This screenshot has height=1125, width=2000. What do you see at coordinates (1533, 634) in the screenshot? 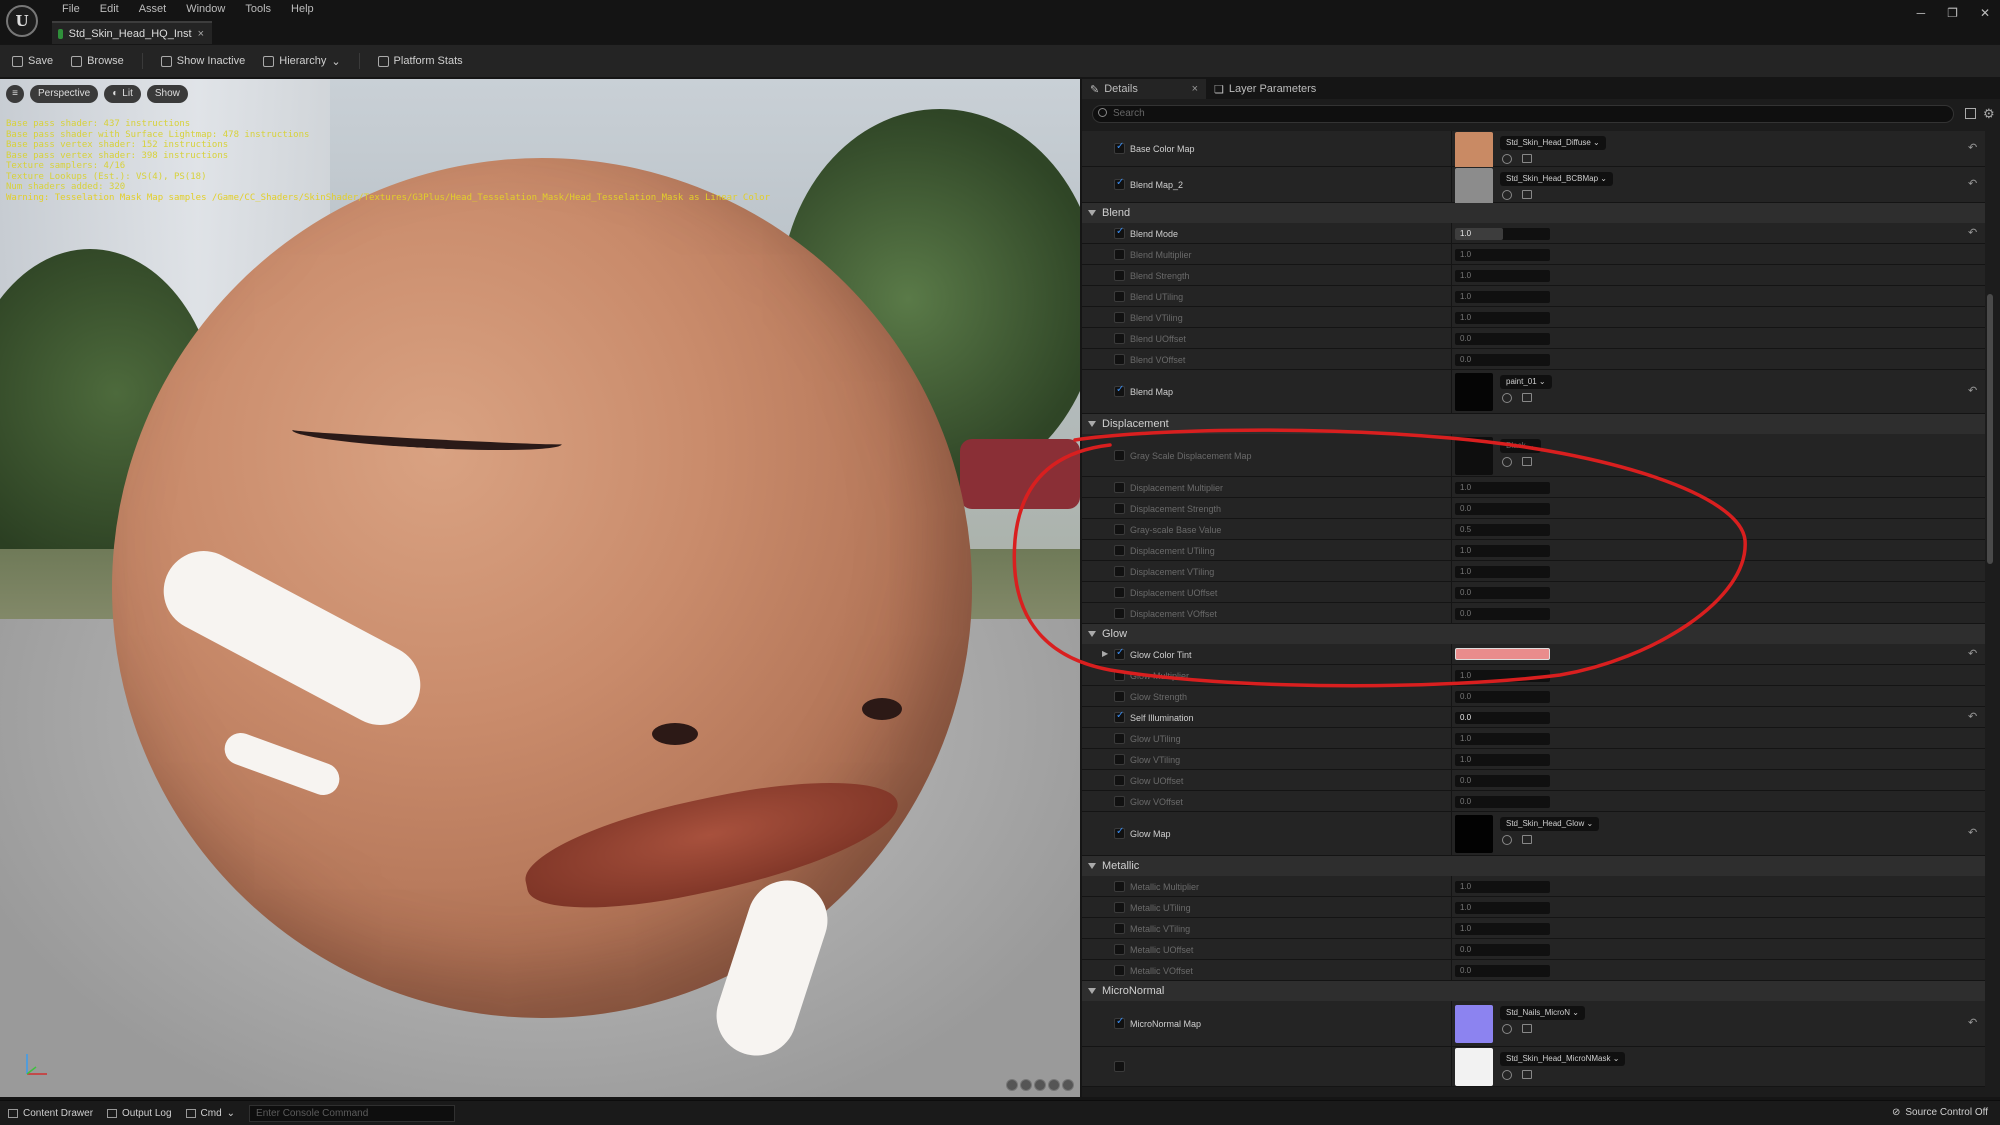
I see `category-glow: Glow` at bounding box center [1533, 634].